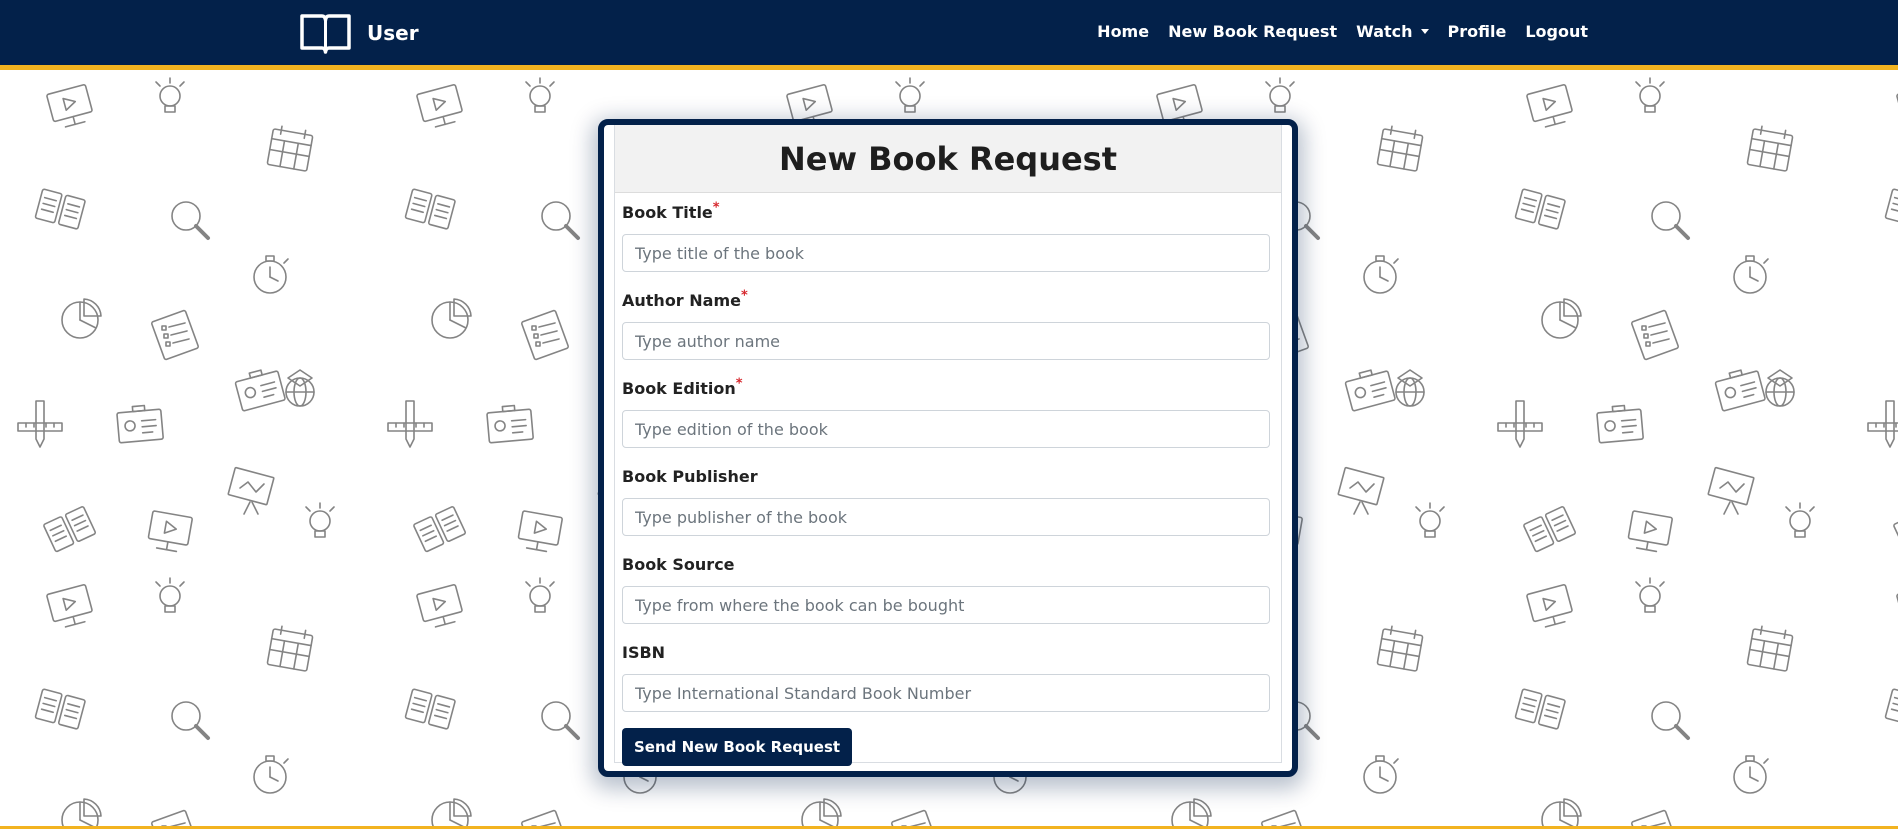 This screenshot has height=829, width=1898. I want to click on card-header: New Book Request, so click(948, 159).